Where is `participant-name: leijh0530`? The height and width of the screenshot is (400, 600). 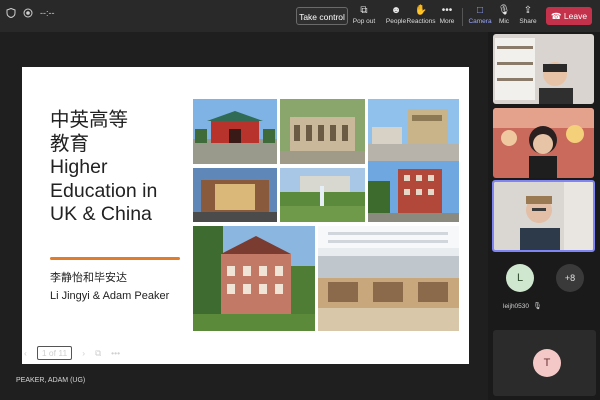
participant-name: leijh0530 is located at coordinates (516, 306).